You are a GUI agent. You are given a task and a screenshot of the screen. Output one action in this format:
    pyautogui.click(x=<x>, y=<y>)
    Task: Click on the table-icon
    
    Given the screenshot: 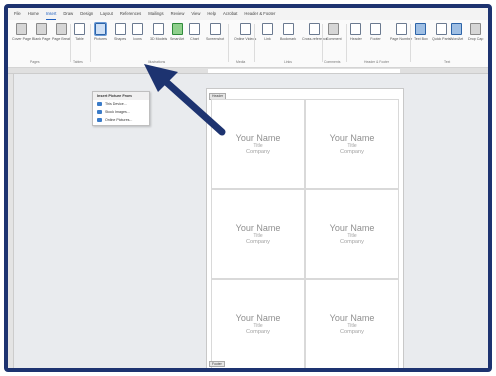 What is the action you would take?
    pyautogui.click(x=79, y=29)
    